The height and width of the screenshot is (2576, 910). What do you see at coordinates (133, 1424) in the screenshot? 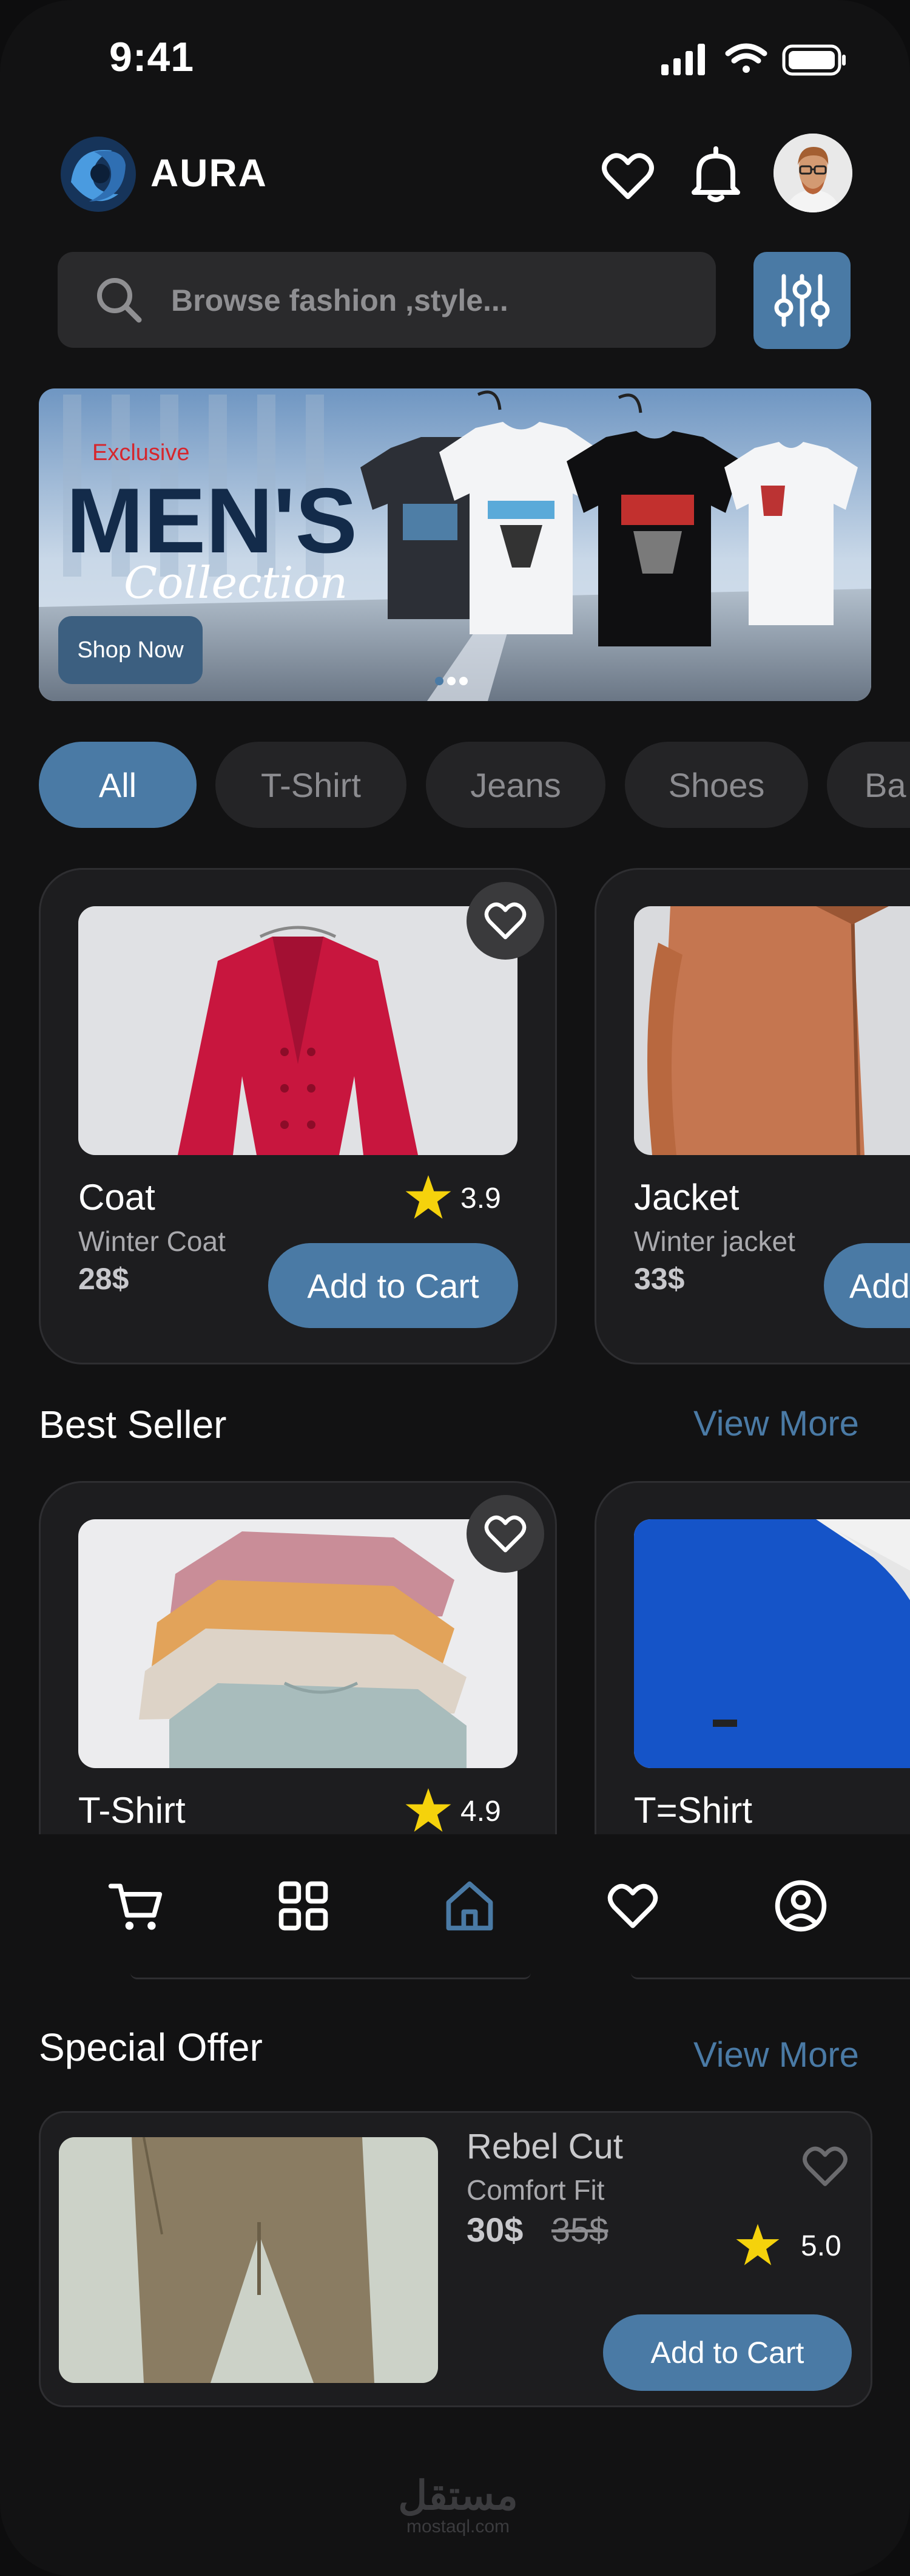
I see `best-seller-title: Best Seller` at bounding box center [133, 1424].